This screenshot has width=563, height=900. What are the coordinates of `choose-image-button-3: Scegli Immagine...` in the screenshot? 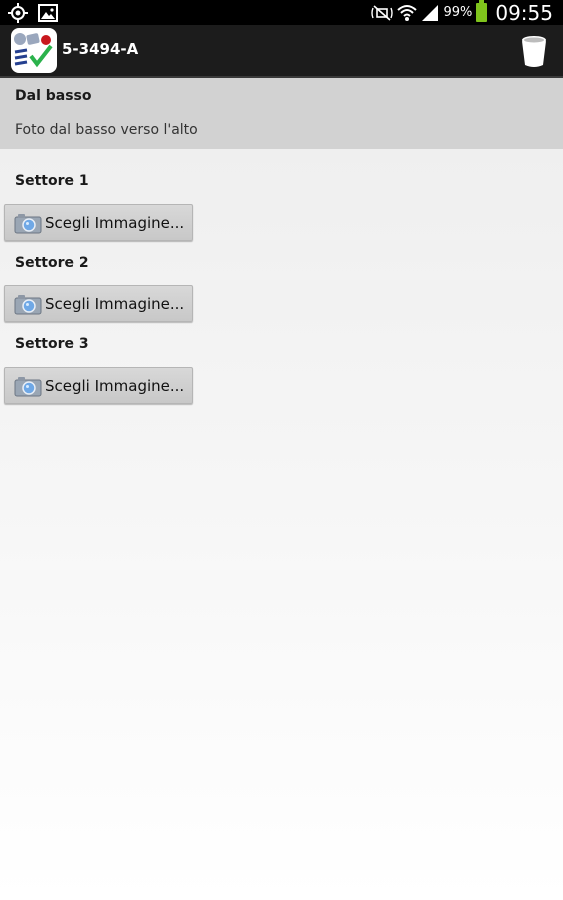 It's located at (98, 385).